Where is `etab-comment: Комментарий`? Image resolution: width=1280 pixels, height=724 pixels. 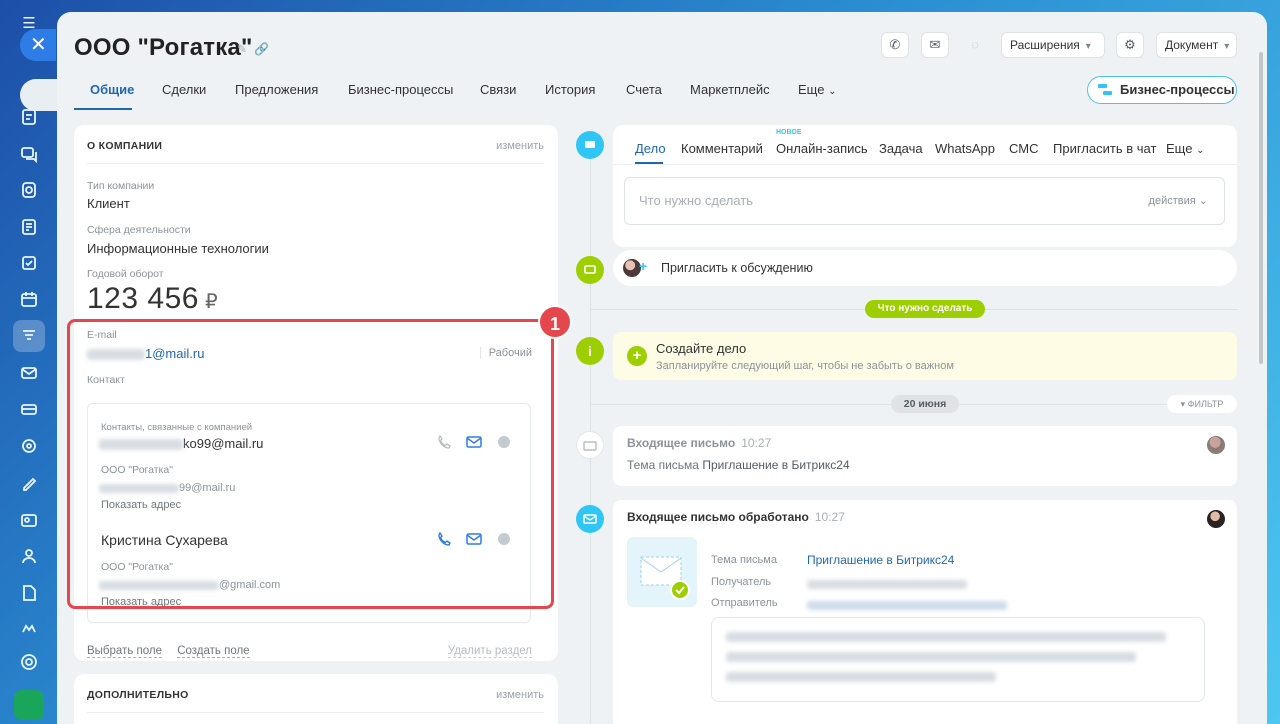 etab-comment: Комментарий is located at coordinates (722, 148).